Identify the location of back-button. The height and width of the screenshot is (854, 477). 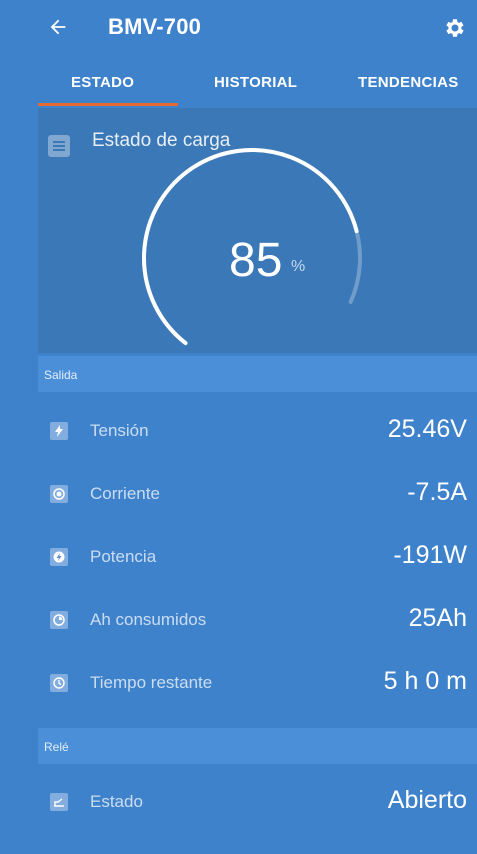
(58, 27).